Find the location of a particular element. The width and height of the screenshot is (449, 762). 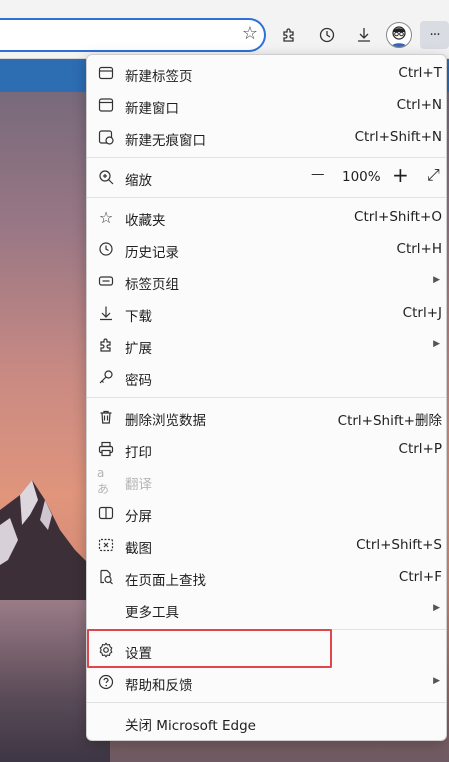

history-label: 历史记录 is located at coordinates (152, 253).